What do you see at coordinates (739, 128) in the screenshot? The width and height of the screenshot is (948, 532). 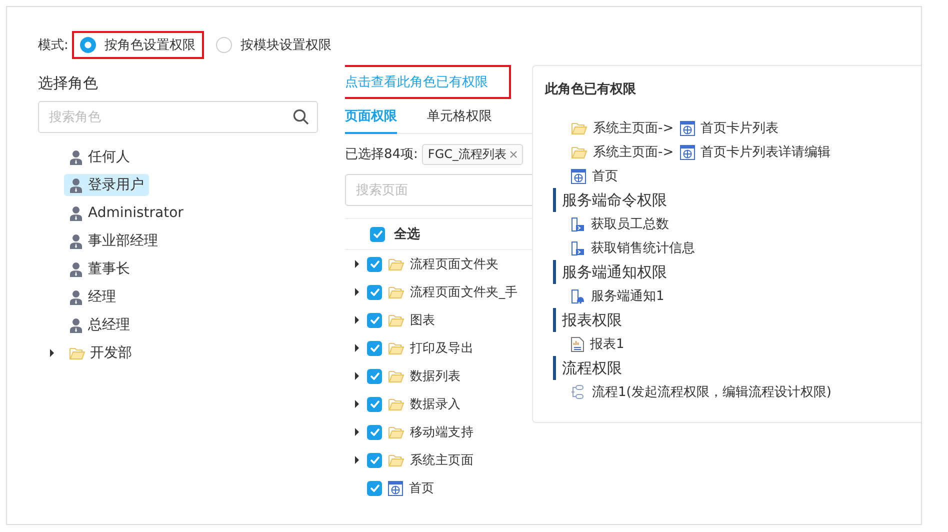 I see `permission-item: 首页卡片列表` at bounding box center [739, 128].